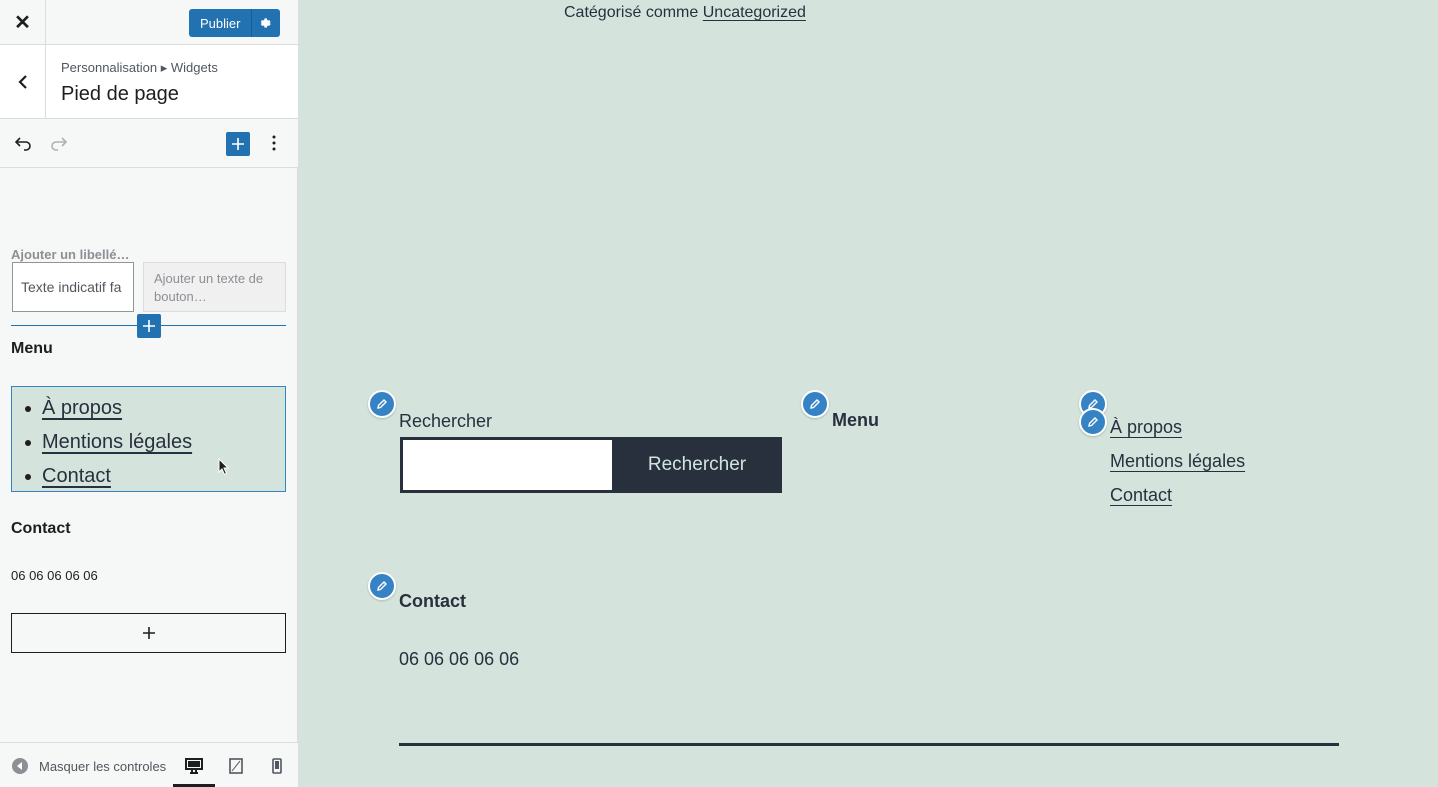 Image resolution: width=1438 pixels, height=787 pixels. I want to click on chevron-left-icon, so click(22, 81).